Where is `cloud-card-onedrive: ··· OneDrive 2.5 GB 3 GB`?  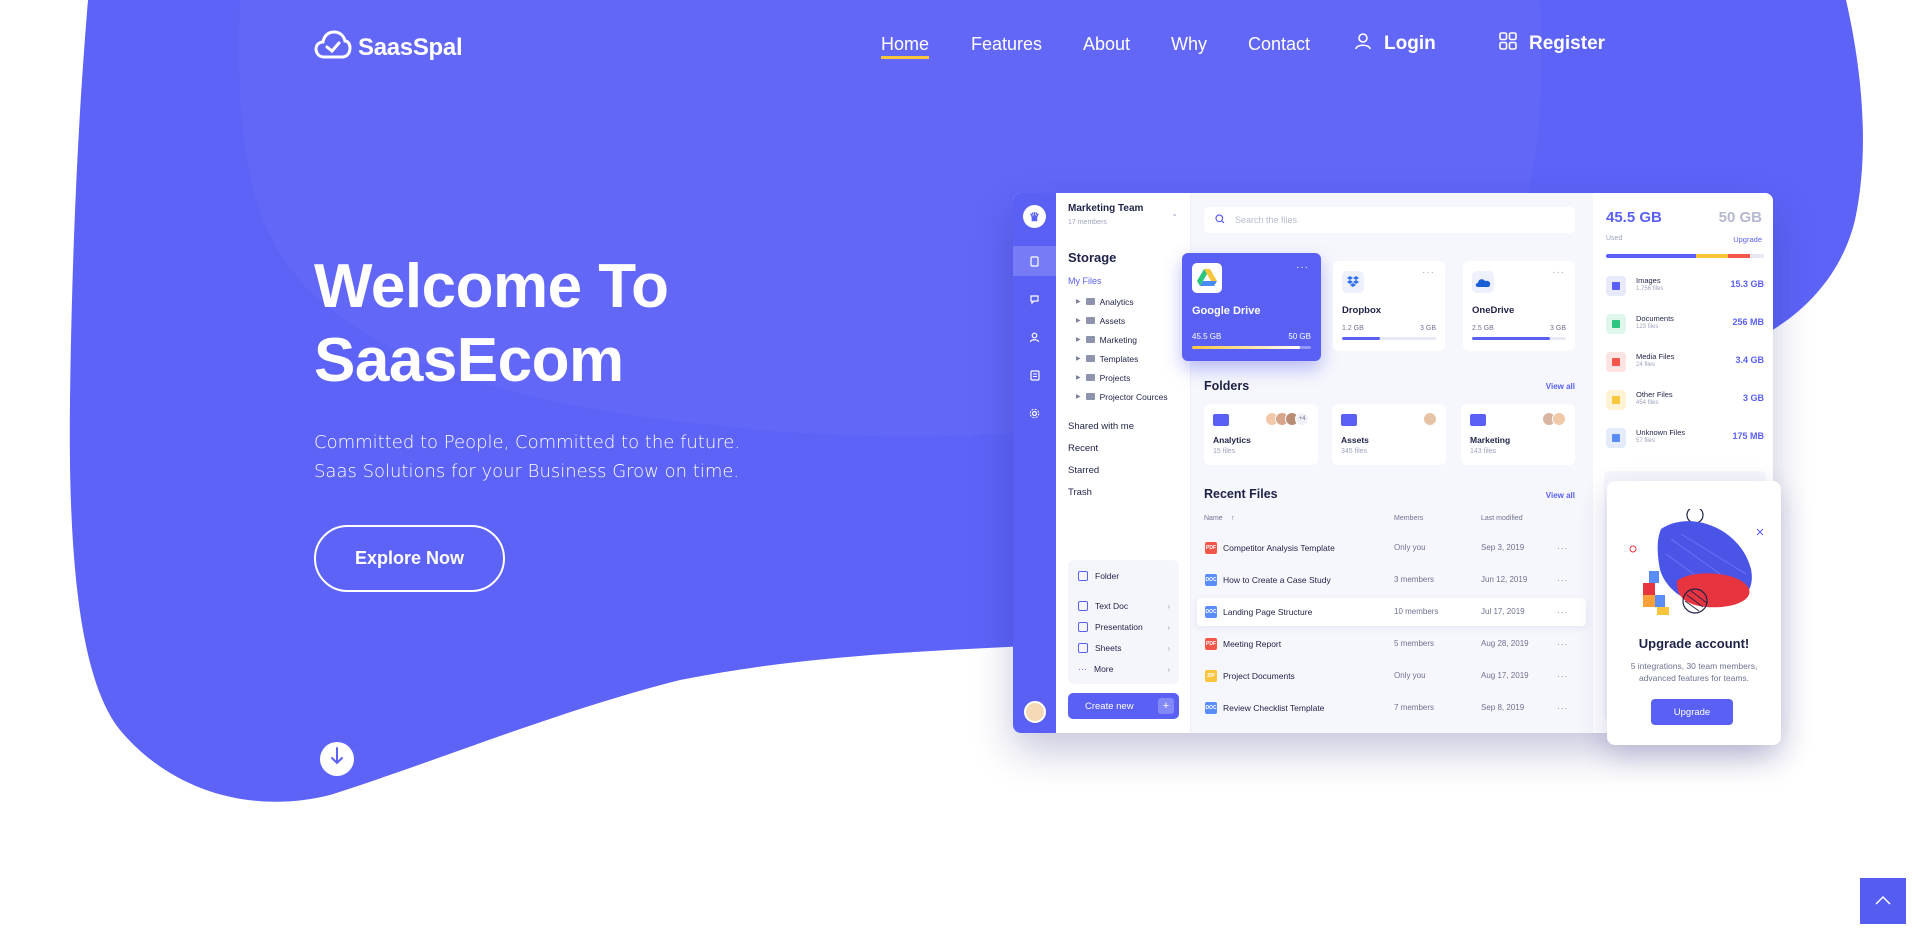 cloud-card-onedrive: ··· OneDrive 2.5 GB 3 GB is located at coordinates (1519, 306).